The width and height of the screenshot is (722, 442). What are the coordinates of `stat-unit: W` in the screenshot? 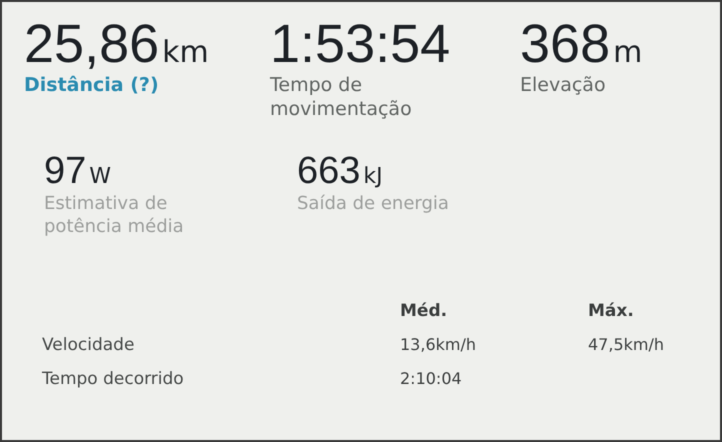 It's located at (100, 177).